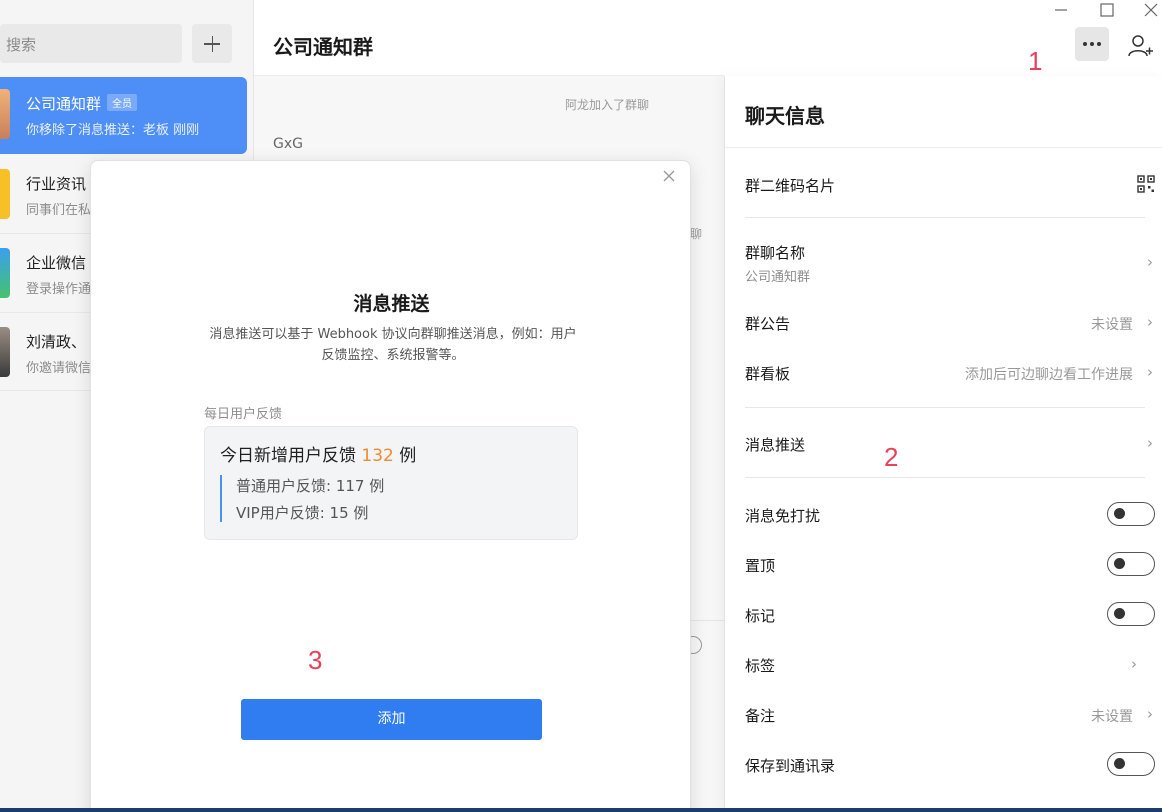 Image resolution: width=1162 pixels, height=812 pixels. Describe the element at coordinates (891, 457) in the screenshot. I see `annotation-2: 2` at that location.